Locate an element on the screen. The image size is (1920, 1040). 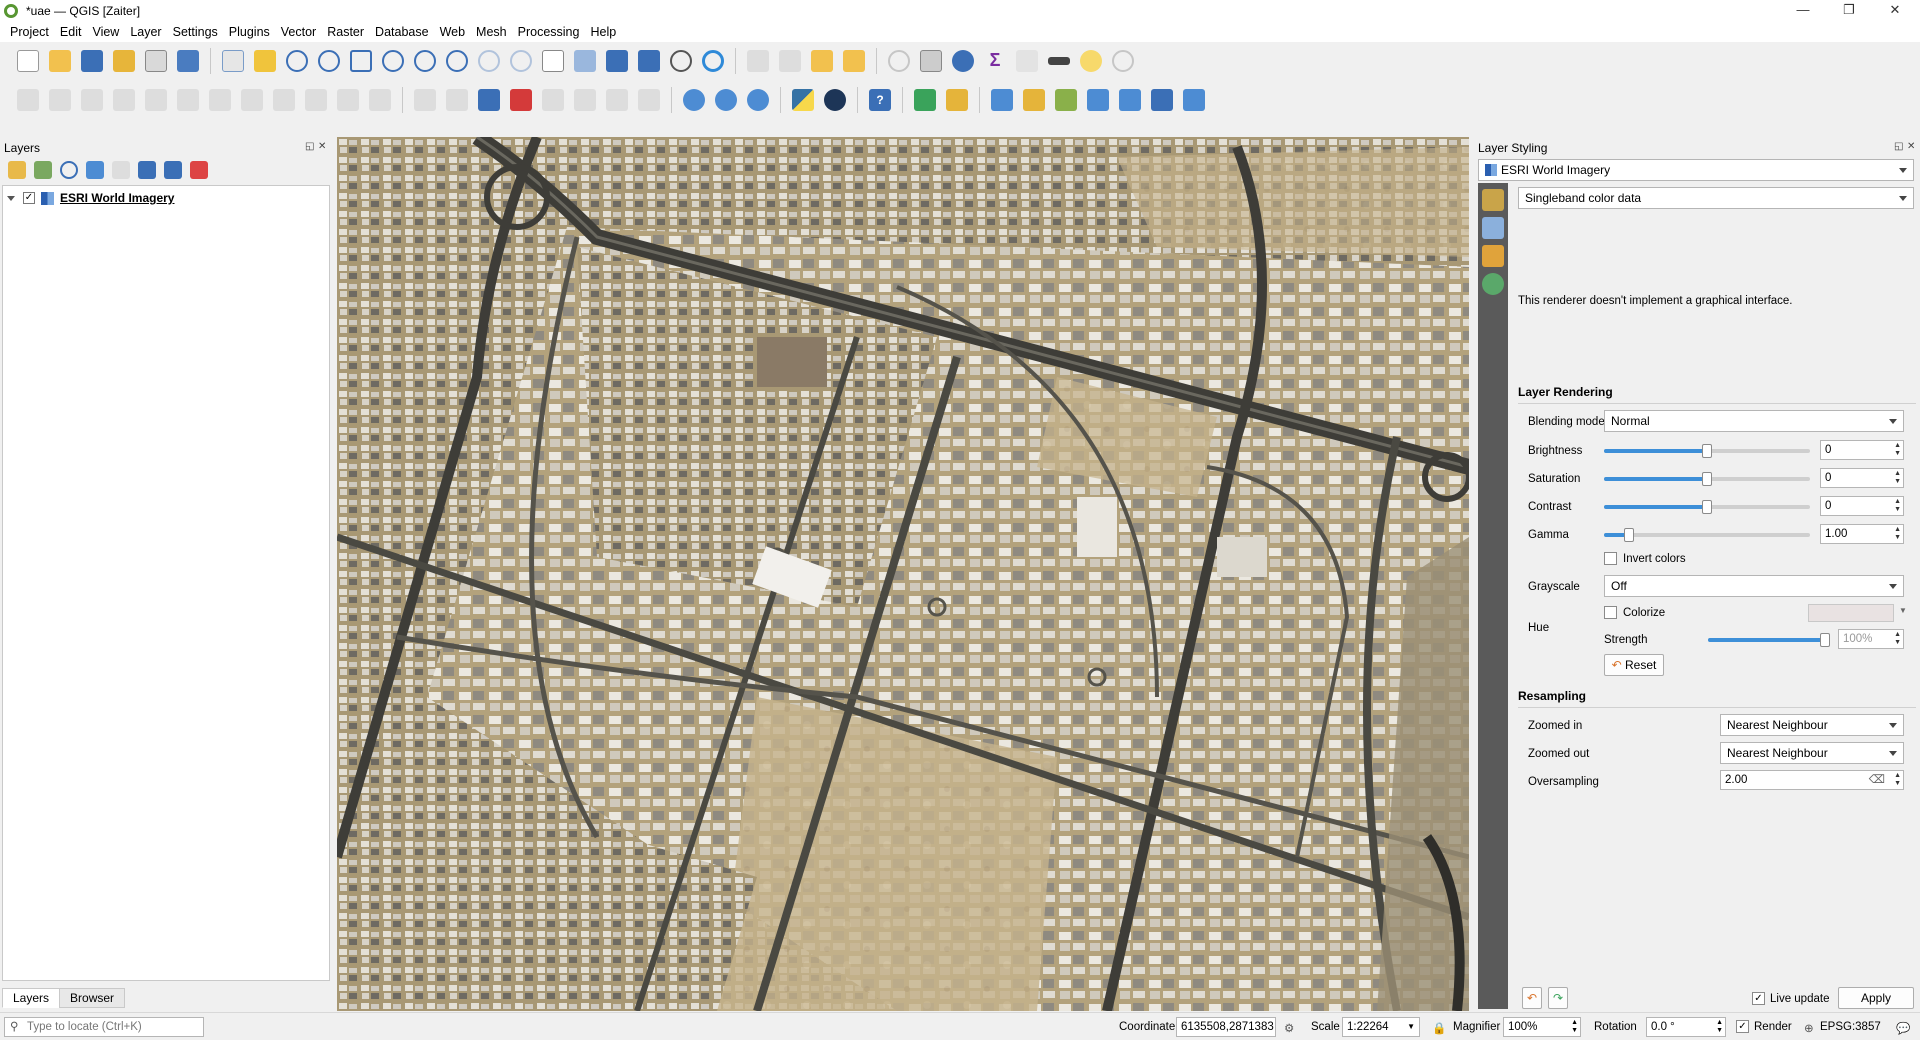
brightness-slider is located at coordinates (1707, 451).